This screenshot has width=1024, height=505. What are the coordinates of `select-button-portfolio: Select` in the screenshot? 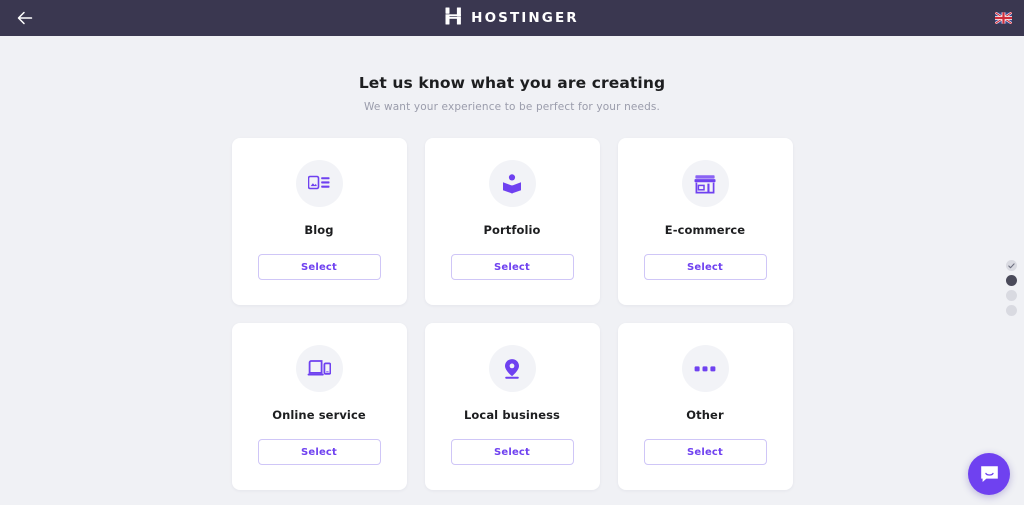 It's located at (512, 267).